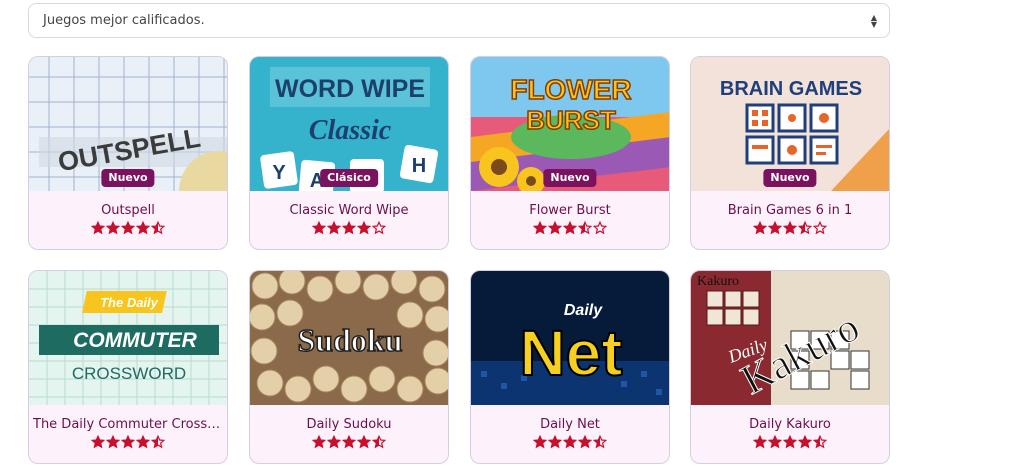  Describe the element at coordinates (570, 424) in the screenshot. I see `game-title: Daily Net` at that location.